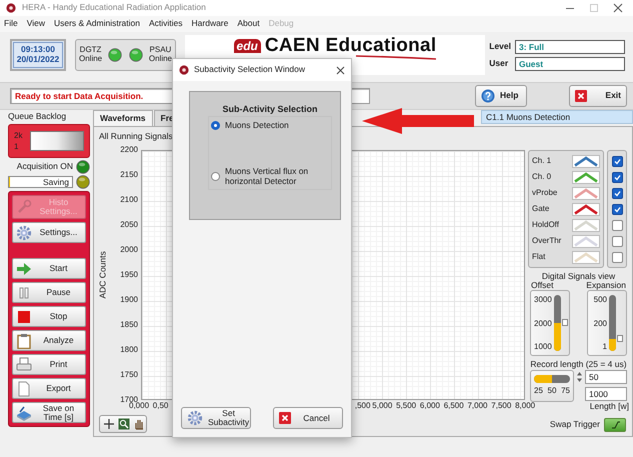 The image size is (633, 457). What do you see at coordinates (267, 176) in the screenshot?
I see `option-label: Muons Vertical flux on horizontal Detector` at bounding box center [267, 176].